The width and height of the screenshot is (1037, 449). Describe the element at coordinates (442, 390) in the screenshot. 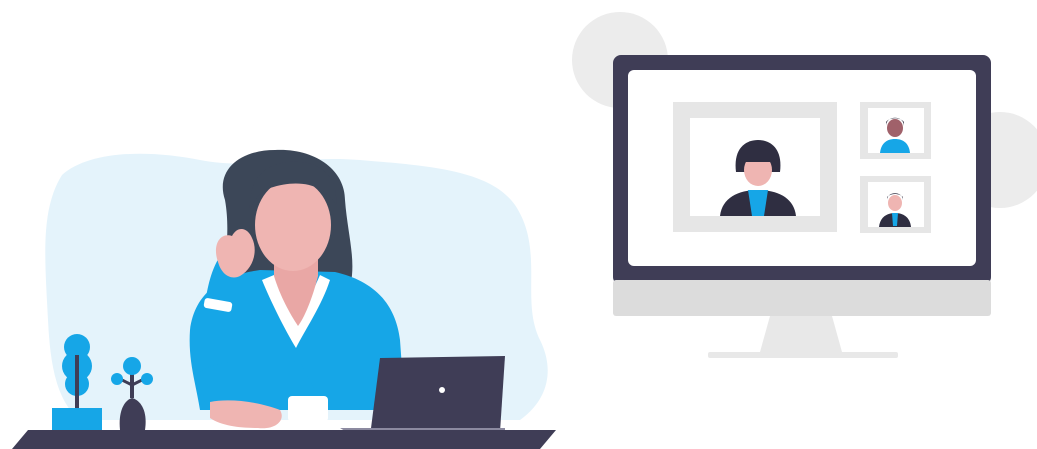

I see `laptop-logo` at that location.